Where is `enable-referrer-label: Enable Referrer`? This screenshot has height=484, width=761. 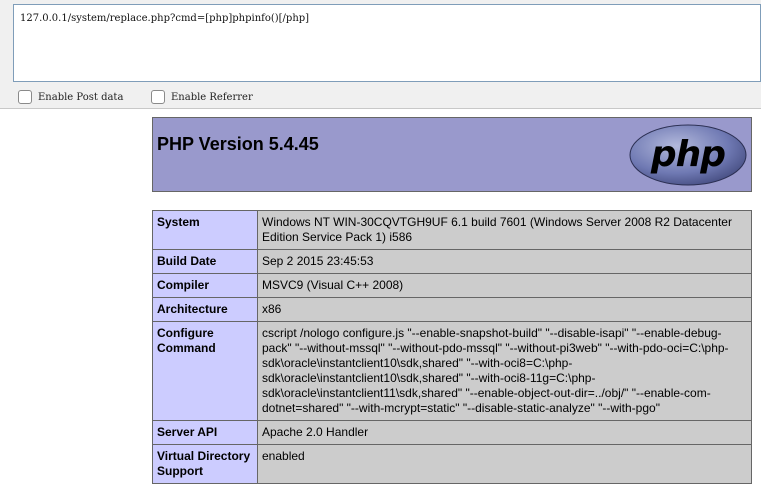 enable-referrer-label: Enable Referrer is located at coordinates (212, 97).